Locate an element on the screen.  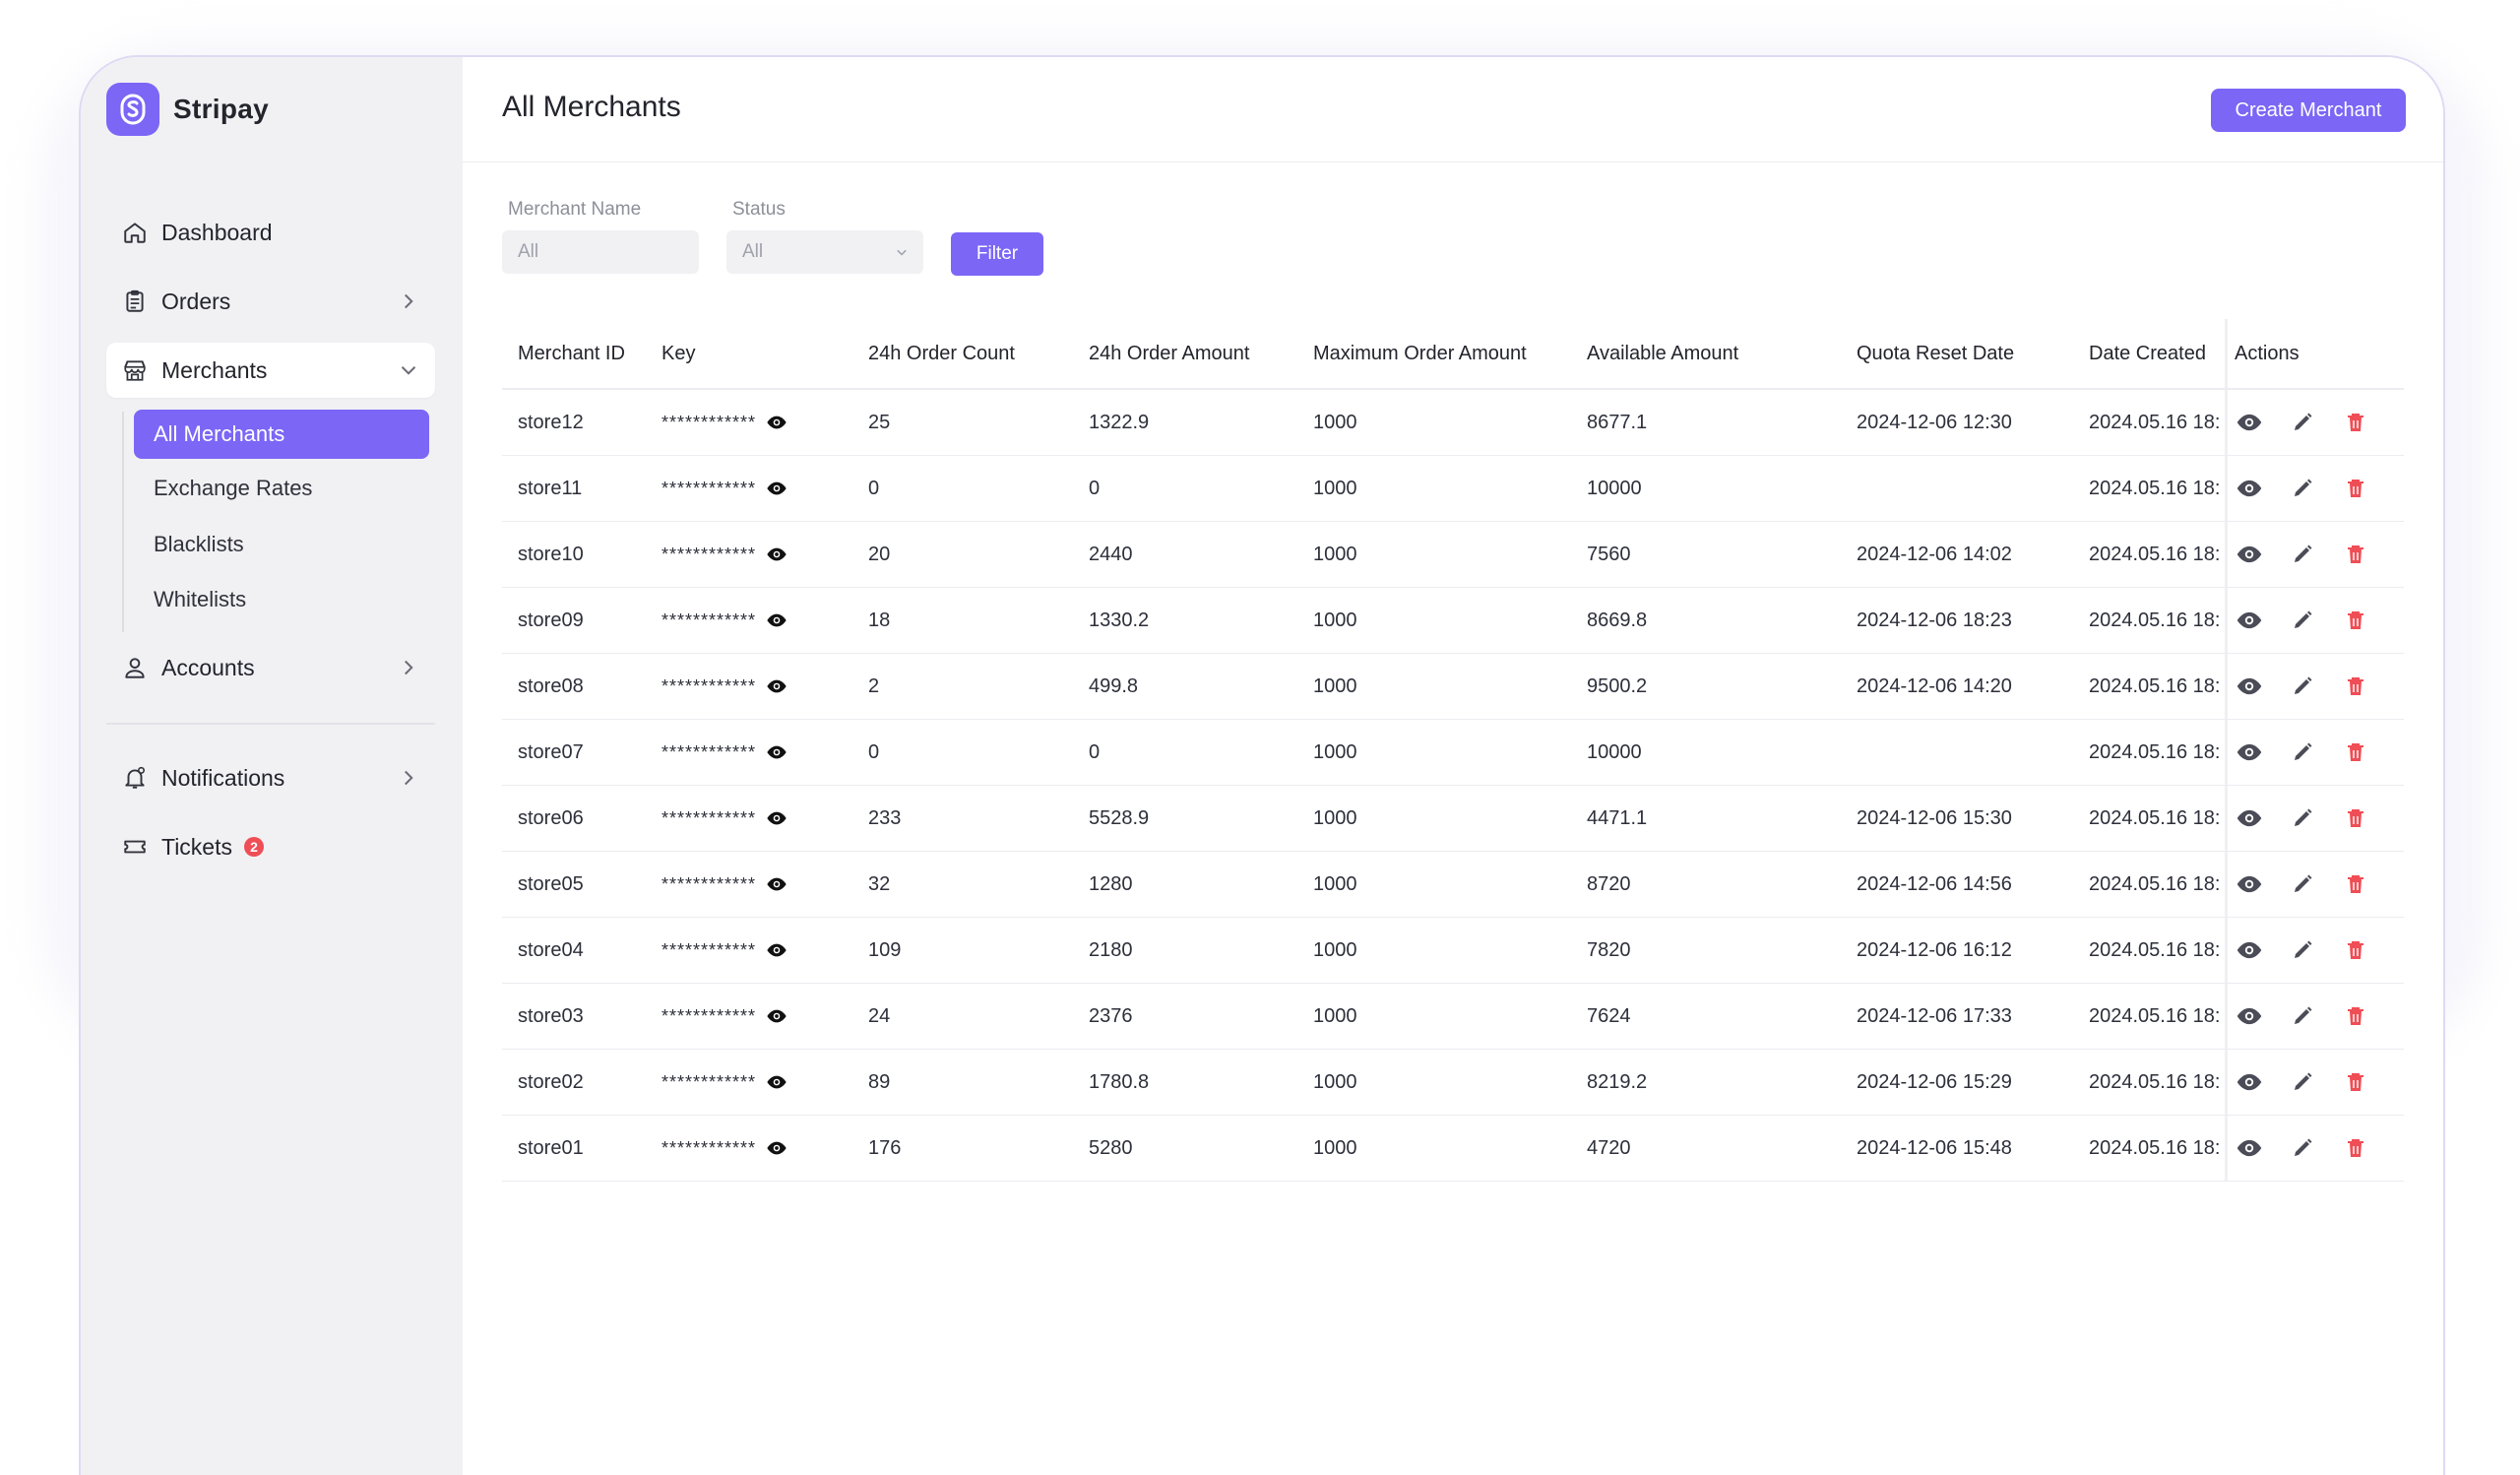
sidebar-item-notifications: Notifications is located at coordinates (270, 777).